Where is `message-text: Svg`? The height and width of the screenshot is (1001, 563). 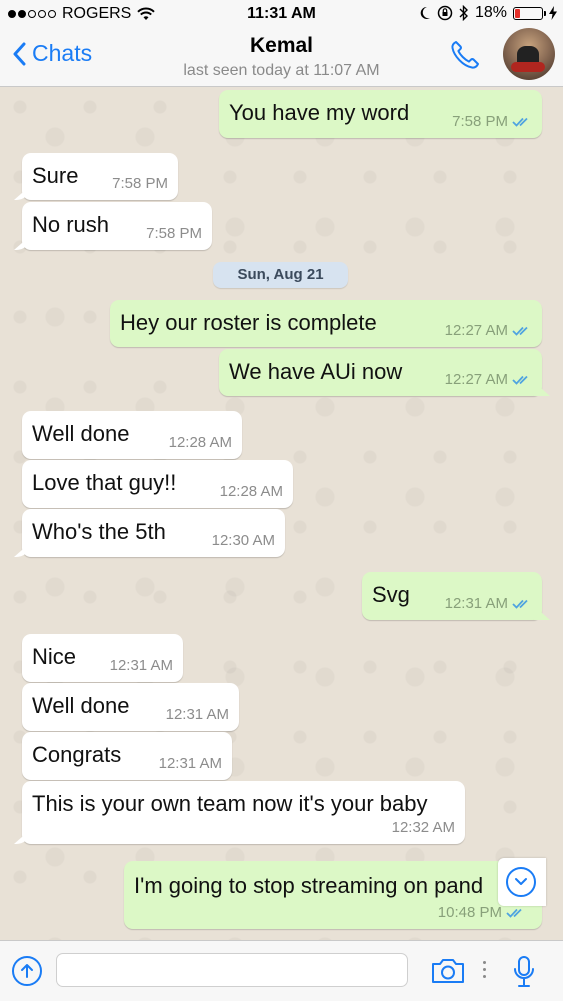 message-text: Svg is located at coordinates (391, 594).